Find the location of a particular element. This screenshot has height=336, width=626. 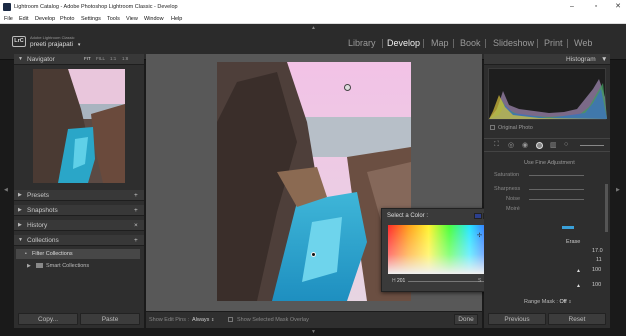

erase-label: Erase is located at coordinates (573, 242).